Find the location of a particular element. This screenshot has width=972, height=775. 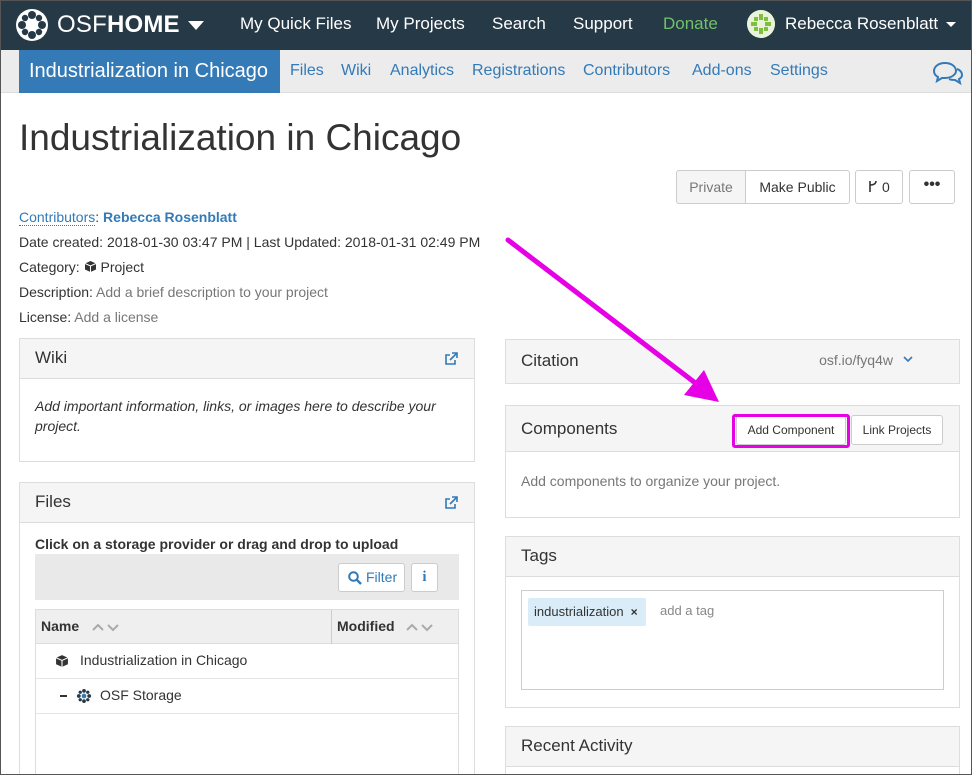

wiki-panel-header: Wiki is located at coordinates (247, 359).